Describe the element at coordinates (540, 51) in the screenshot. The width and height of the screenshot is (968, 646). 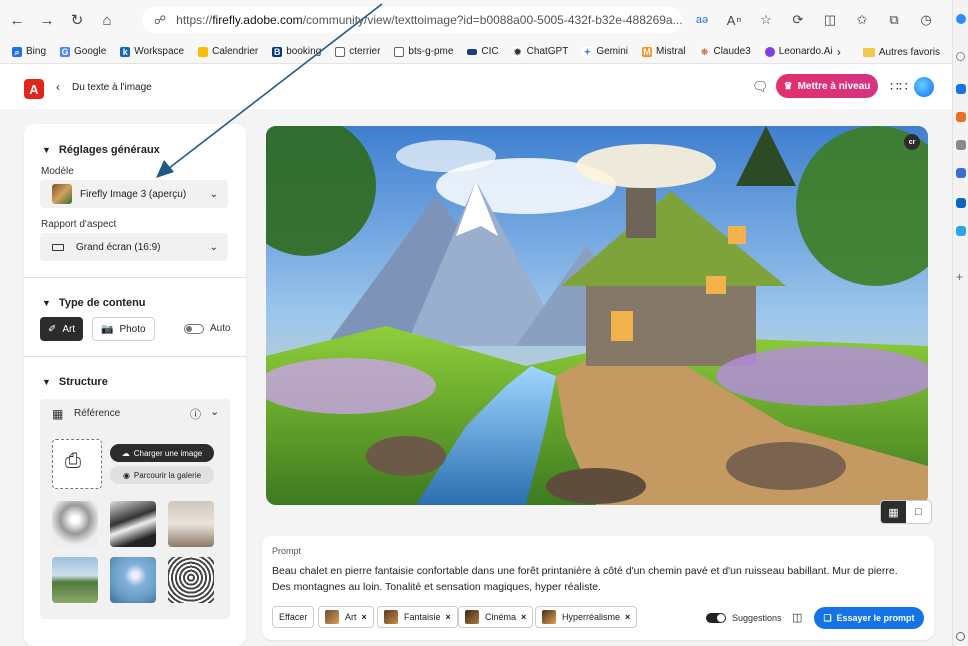
I see `bookmark-item: ✹ ChatGPT` at that location.